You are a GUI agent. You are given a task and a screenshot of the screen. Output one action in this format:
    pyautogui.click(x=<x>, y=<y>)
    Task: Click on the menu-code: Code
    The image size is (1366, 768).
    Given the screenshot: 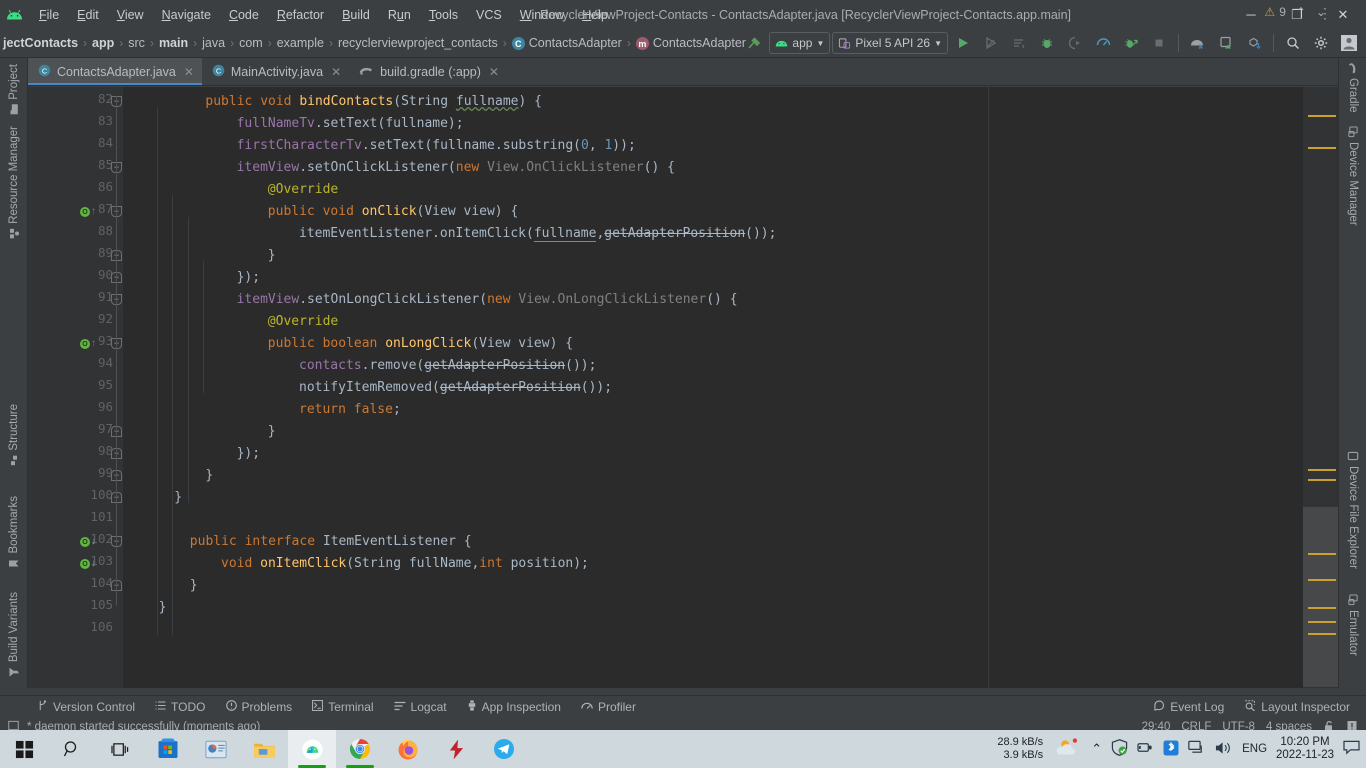 What is the action you would take?
    pyautogui.click(x=244, y=15)
    